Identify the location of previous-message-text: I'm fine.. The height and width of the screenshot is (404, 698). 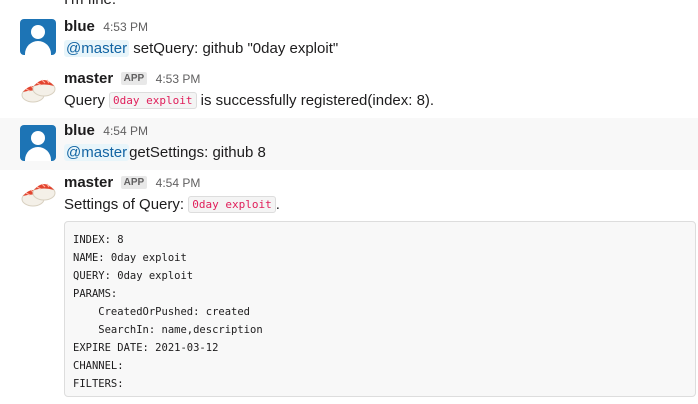
(90, 4).